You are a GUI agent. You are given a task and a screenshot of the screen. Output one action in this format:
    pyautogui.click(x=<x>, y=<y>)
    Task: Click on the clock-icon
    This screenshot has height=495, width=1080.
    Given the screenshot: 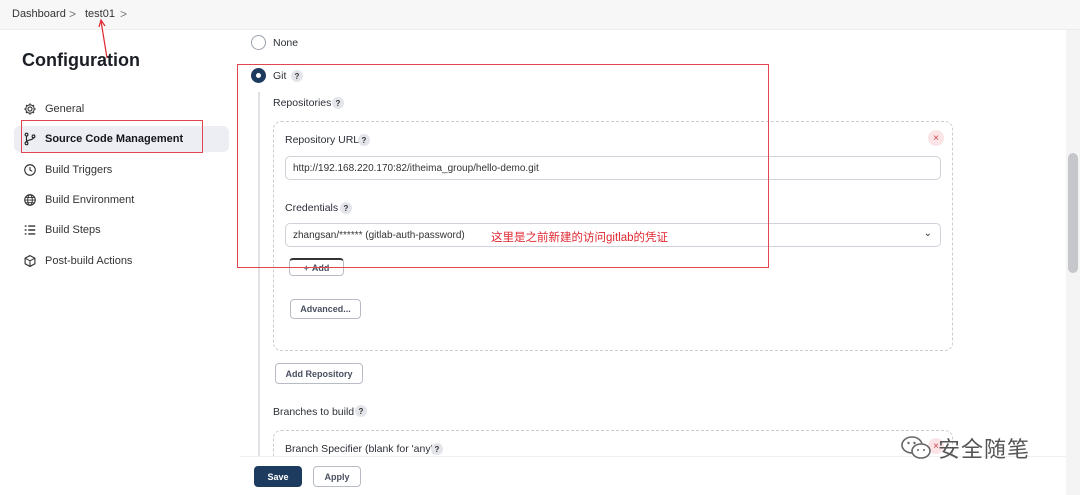 What is the action you would take?
    pyautogui.click(x=30, y=170)
    